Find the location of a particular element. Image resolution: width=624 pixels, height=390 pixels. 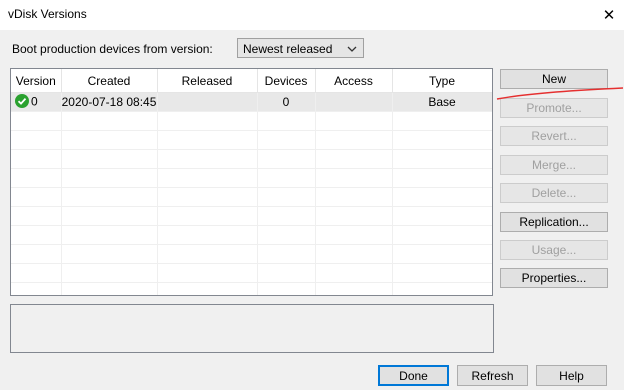

cell-version: 0 is located at coordinates (36, 102).